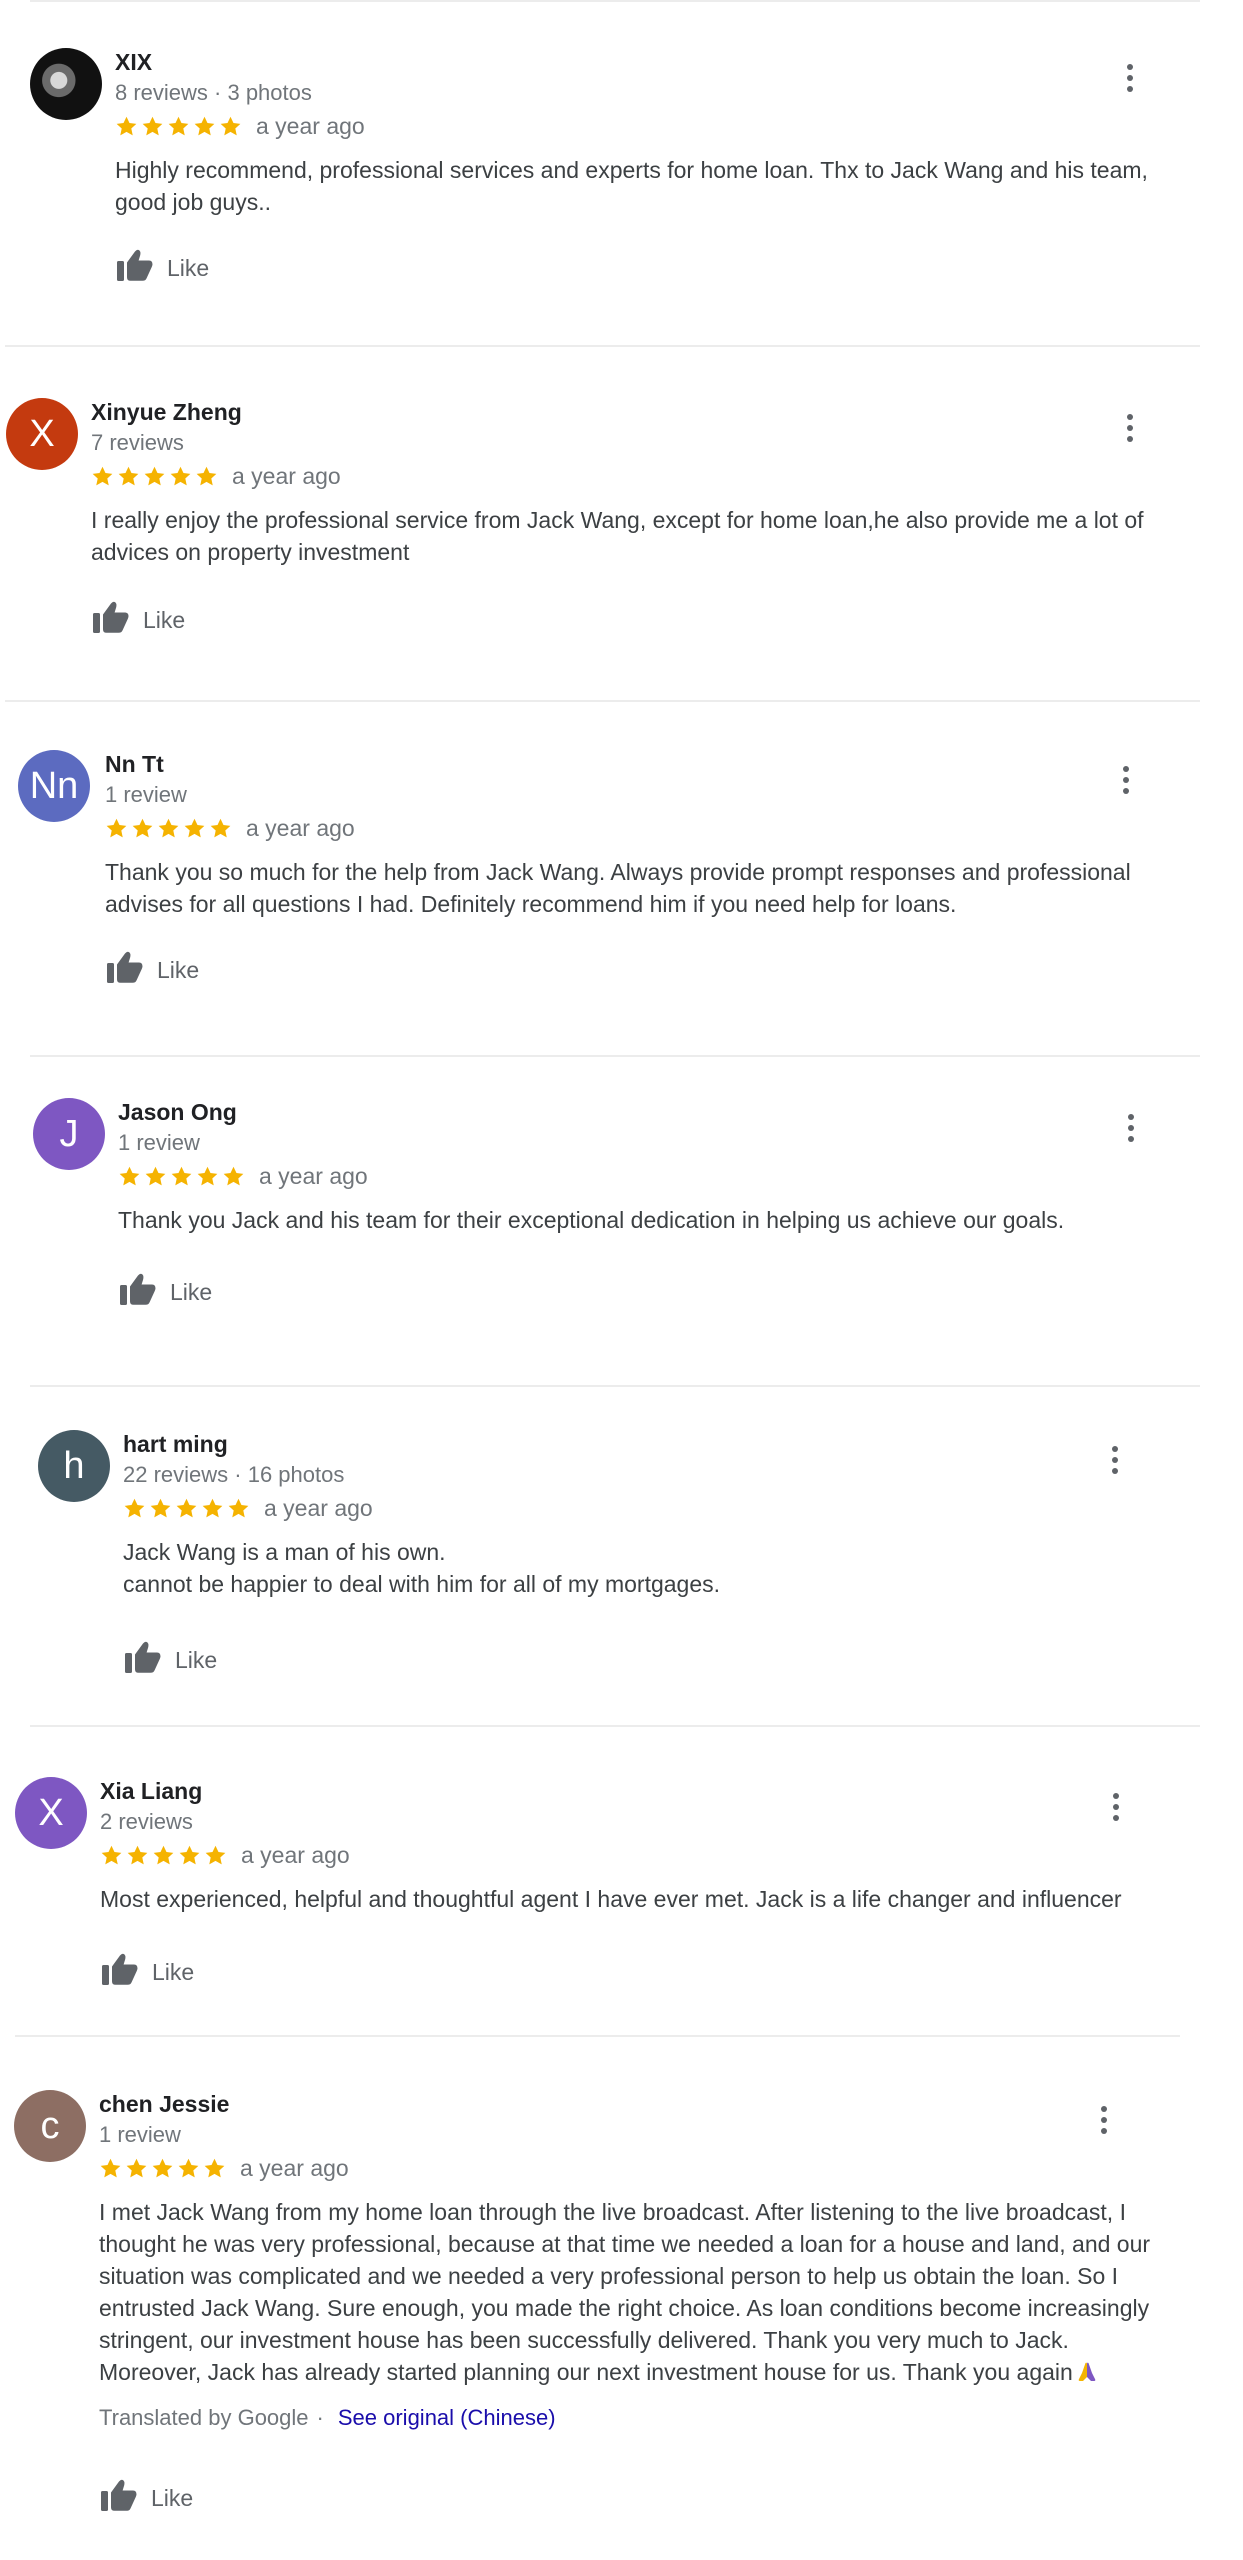  What do you see at coordinates (54, 786) in the screenshot?
I see `avatar: Nn` at bounding box center [54, 786].